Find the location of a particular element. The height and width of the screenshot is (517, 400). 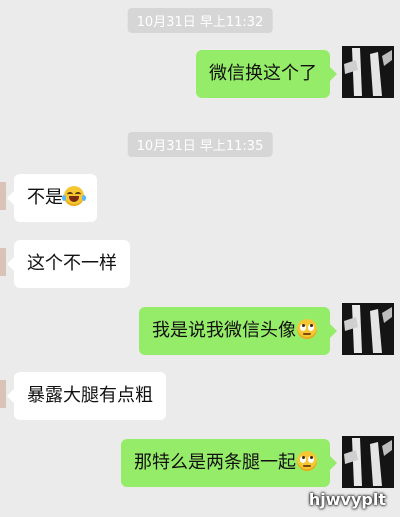

timestamp: 10月31日 早上11:35 is located at coordinates (200, 144).